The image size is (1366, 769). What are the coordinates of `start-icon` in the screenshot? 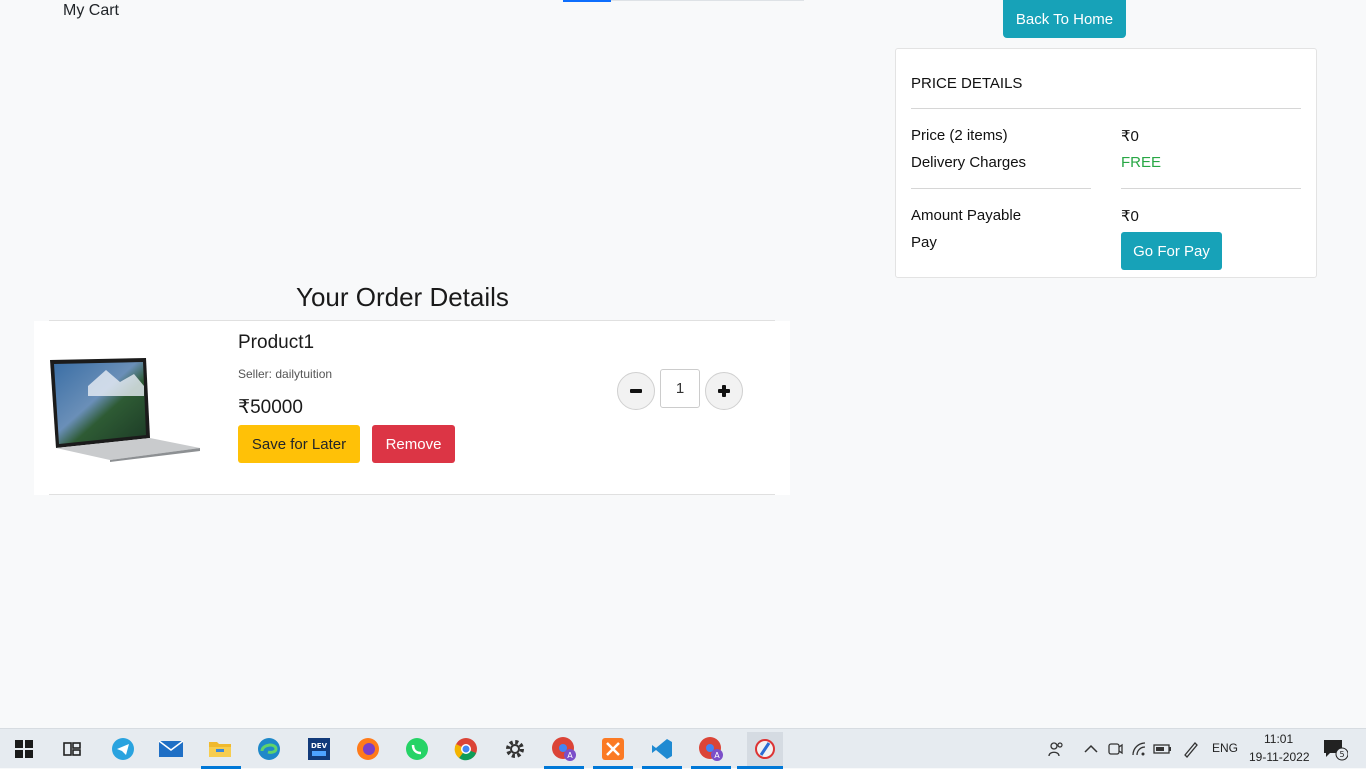 It's located at (24, 749).